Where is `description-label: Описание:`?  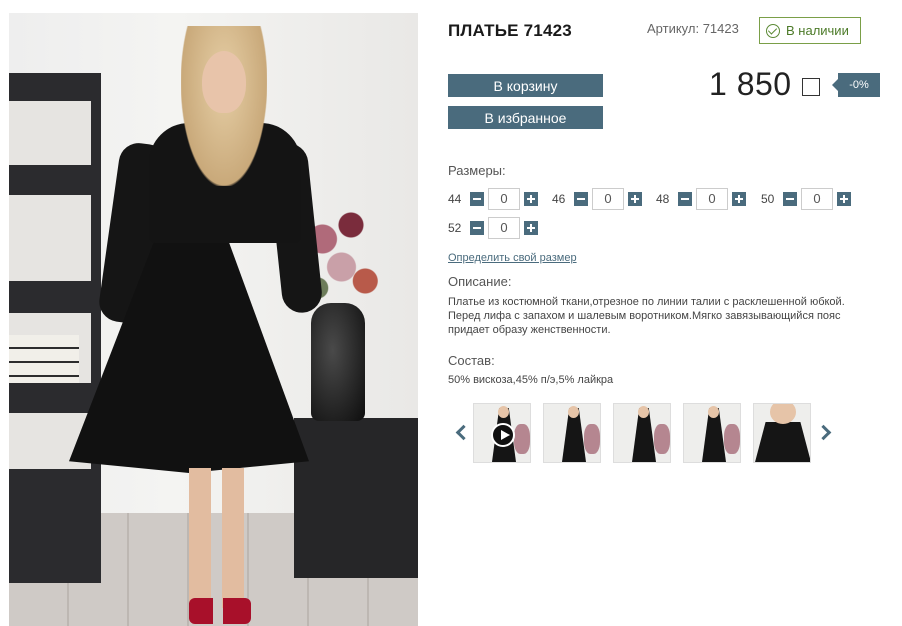 description-label: Описание: is located at coordinates (480, 281).